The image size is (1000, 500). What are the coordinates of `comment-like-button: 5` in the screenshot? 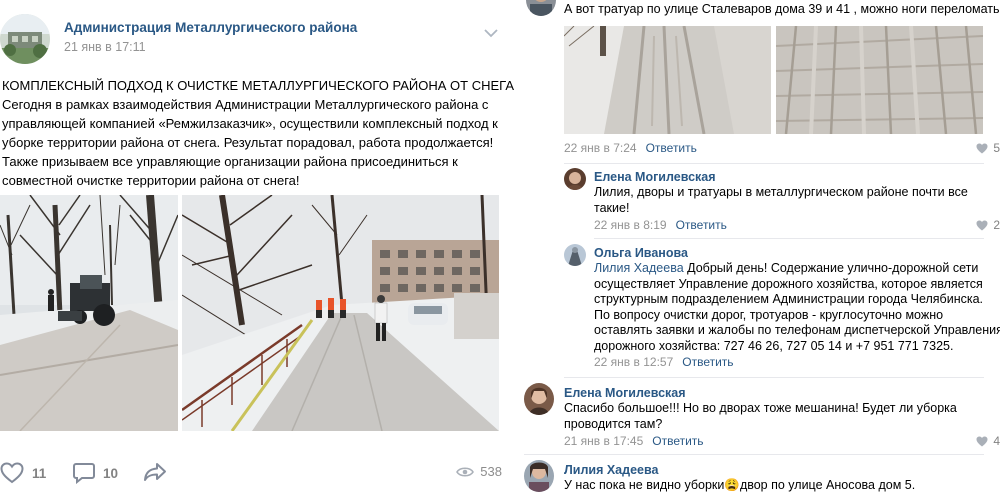 It's located at (988, 148).